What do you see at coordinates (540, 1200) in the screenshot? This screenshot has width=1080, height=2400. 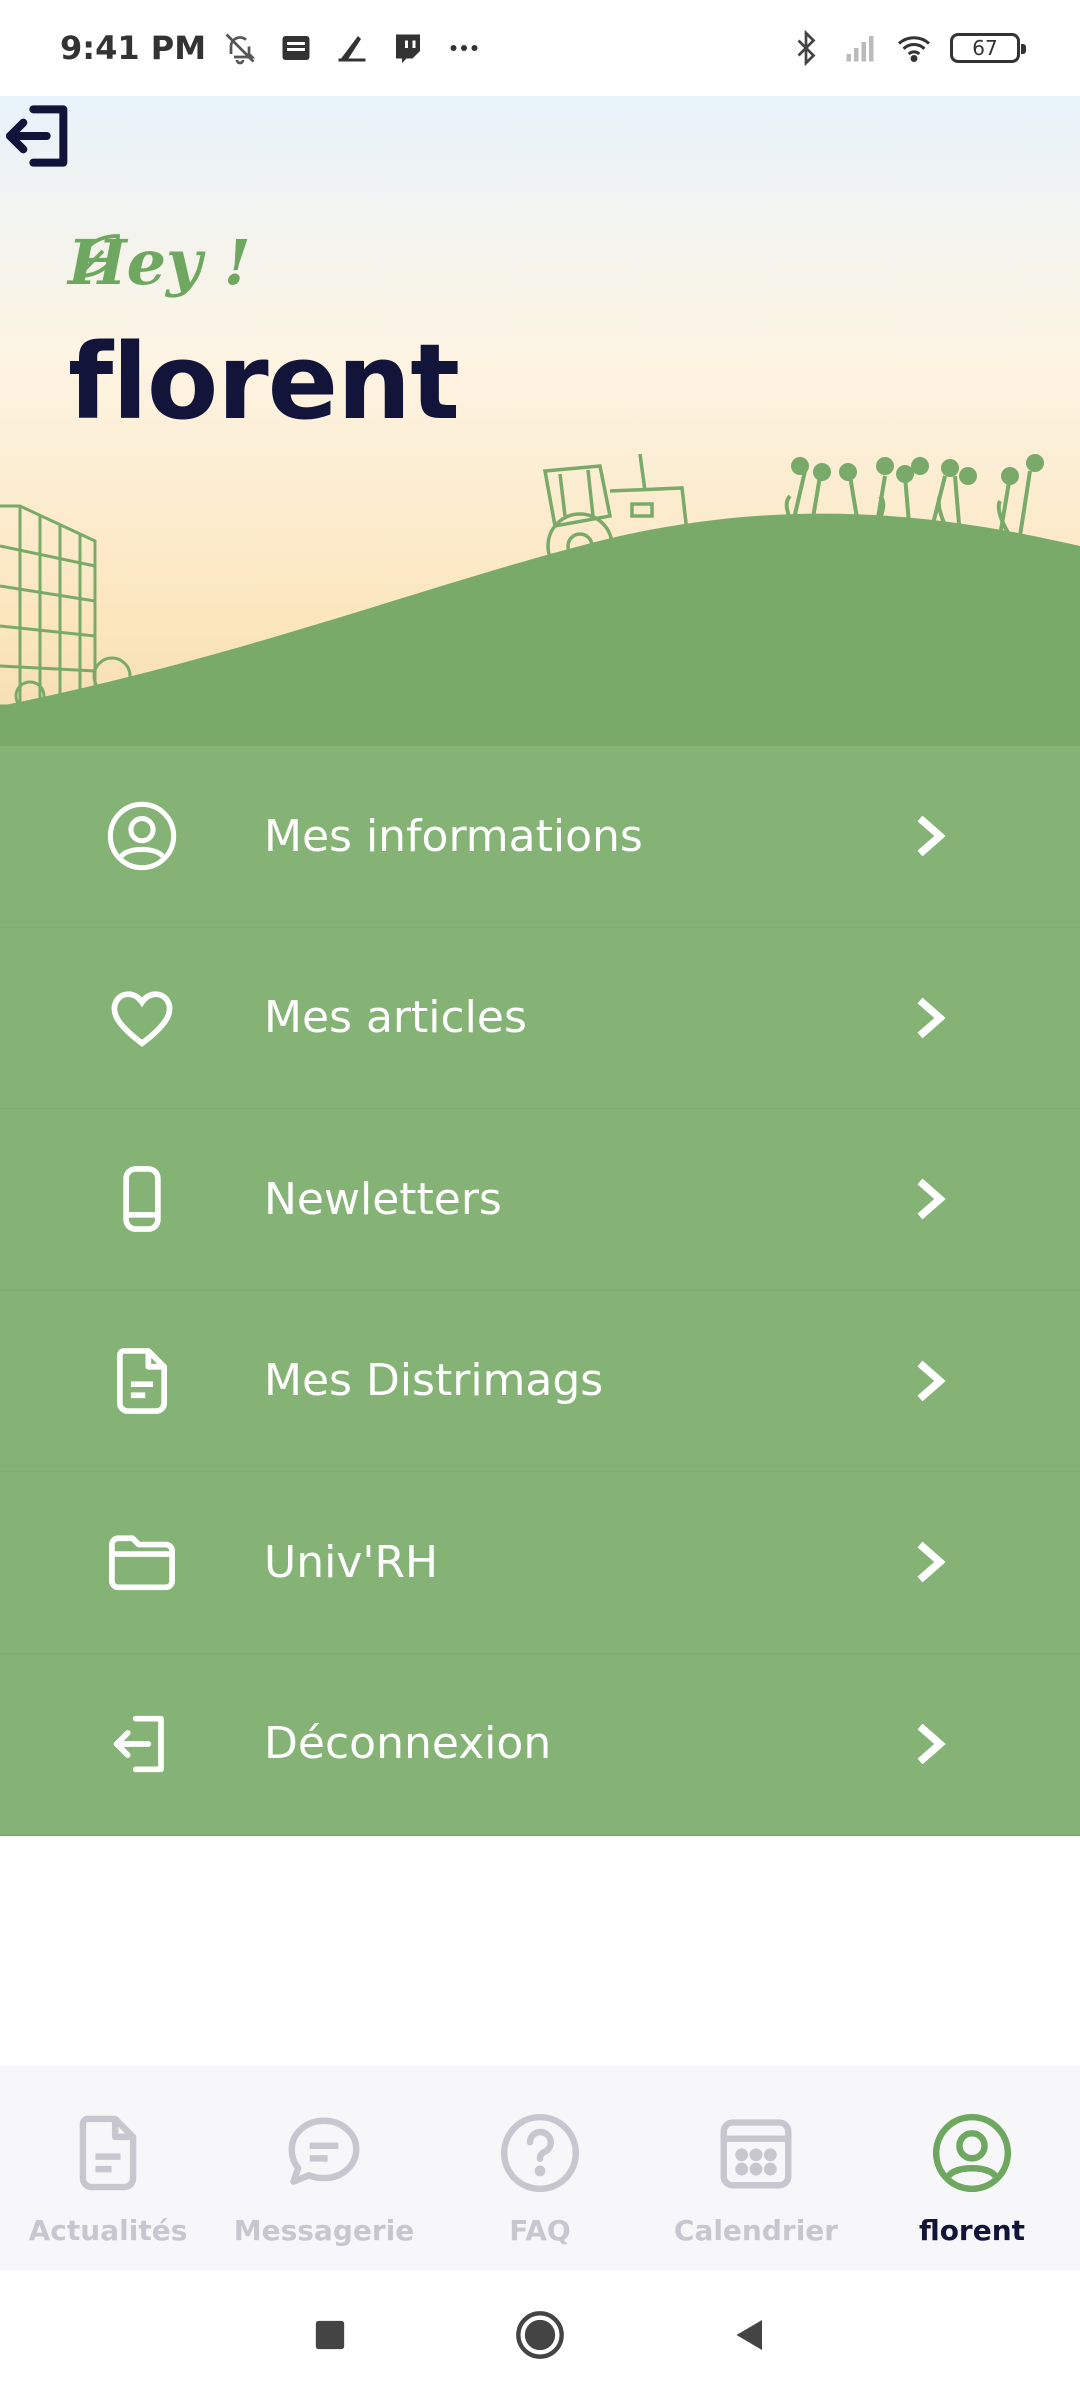 I see `menu-item-newletters: Newletters` at bounding box center [540, 1200].